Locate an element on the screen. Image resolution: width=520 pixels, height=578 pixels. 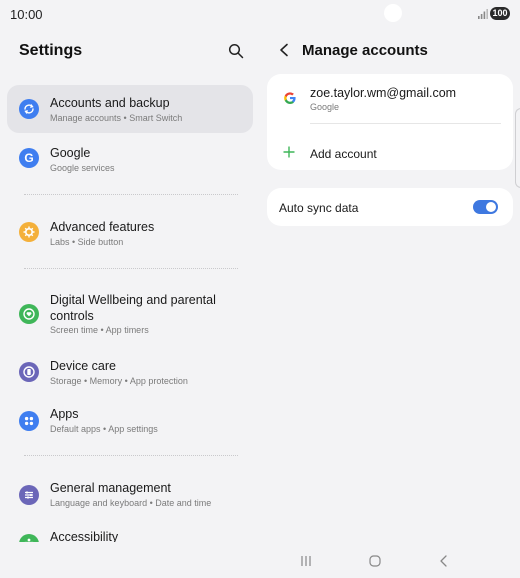
google-g-icon: G is located at coordinates (29, 158).